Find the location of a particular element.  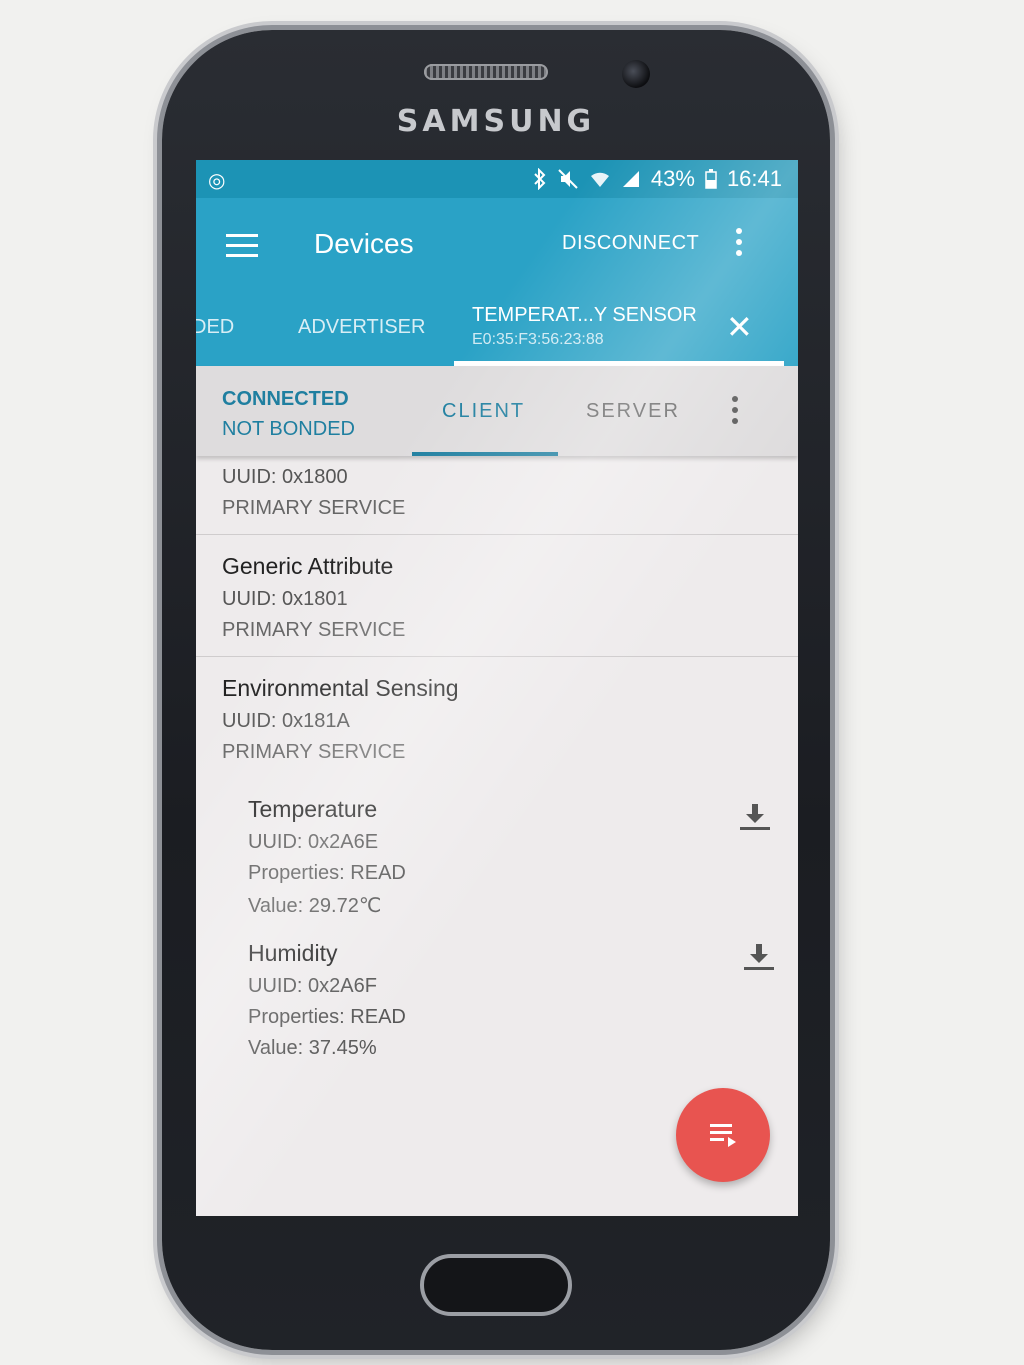

service-name: Generic Attribute is located at coordinates (308, 566).